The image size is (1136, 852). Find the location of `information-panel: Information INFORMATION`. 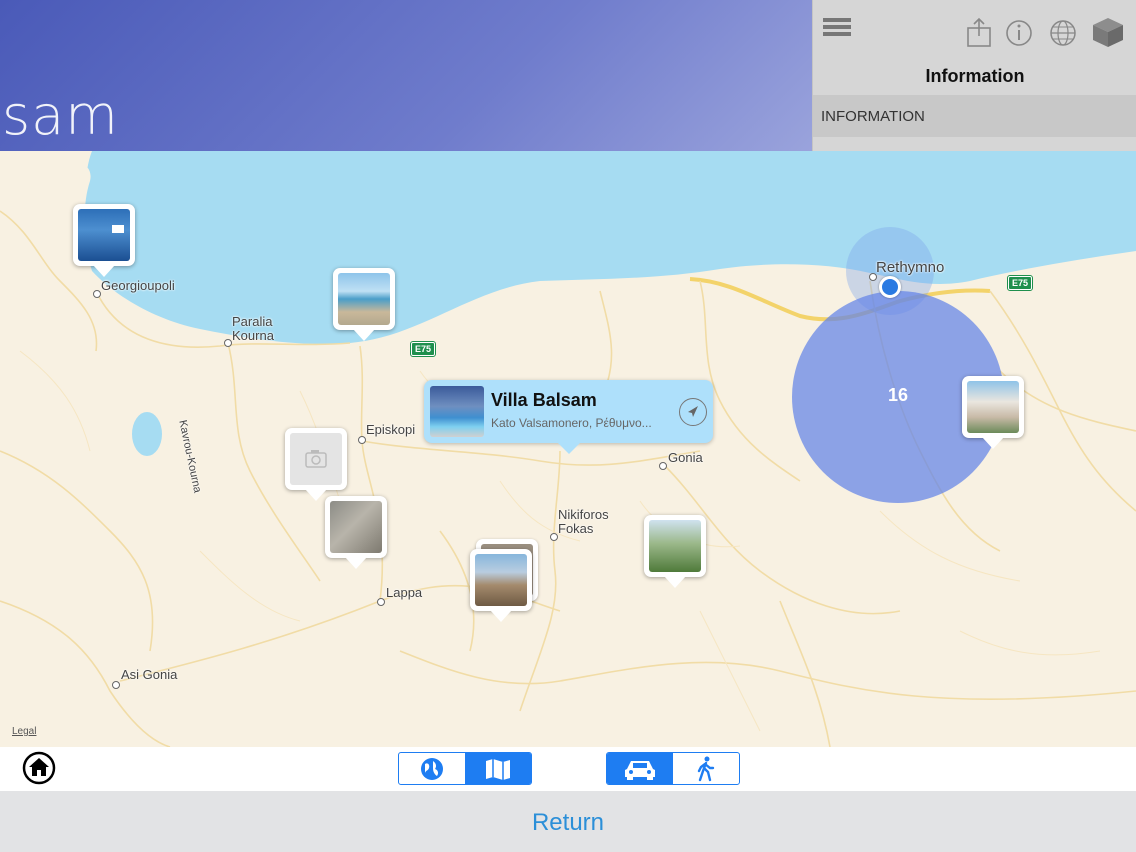

information-panel: Information INFORMATION is located at coordinates (974, 75).